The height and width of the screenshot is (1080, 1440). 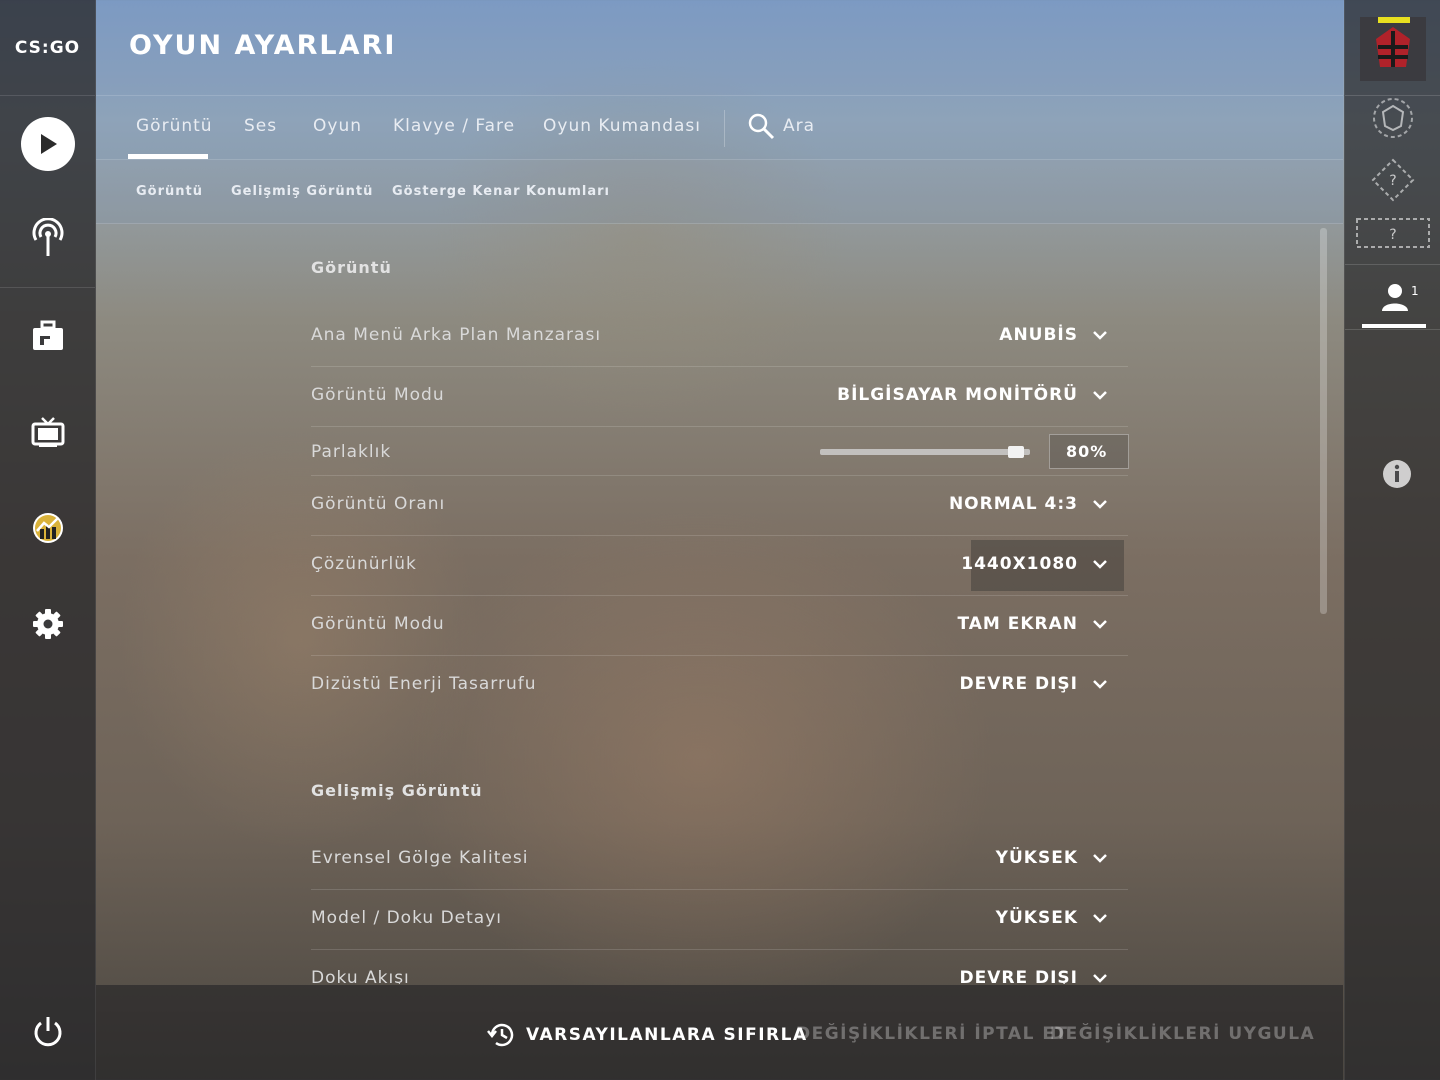 What do you see at coordinates (799, 126) in the screenshot?
I see `search-label: Ara` at bounding box center [799, 126].